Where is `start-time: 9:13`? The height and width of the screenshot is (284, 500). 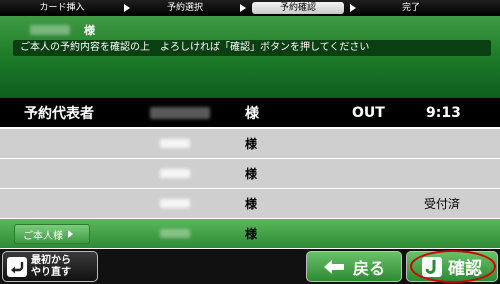 start-time: 9:13 is located at coordinates (443, 112).